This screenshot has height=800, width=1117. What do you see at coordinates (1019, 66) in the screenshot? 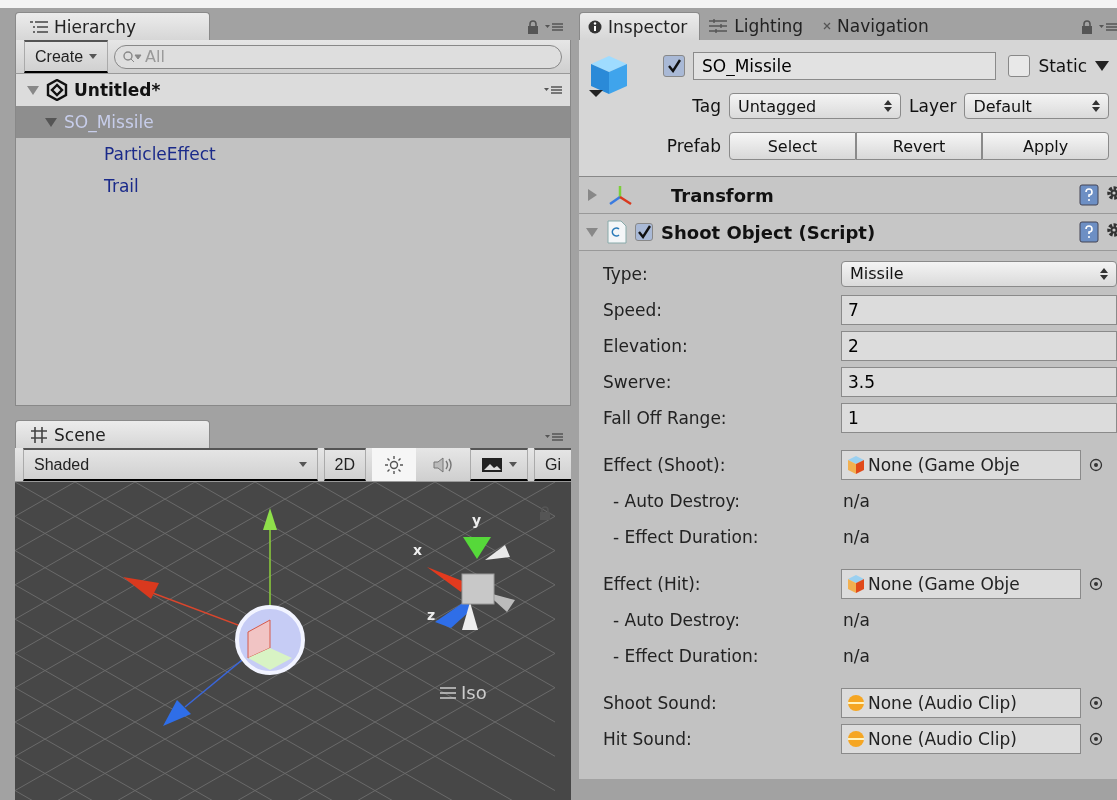
I see `static-checkbox` at bounding box center [1019, 66].